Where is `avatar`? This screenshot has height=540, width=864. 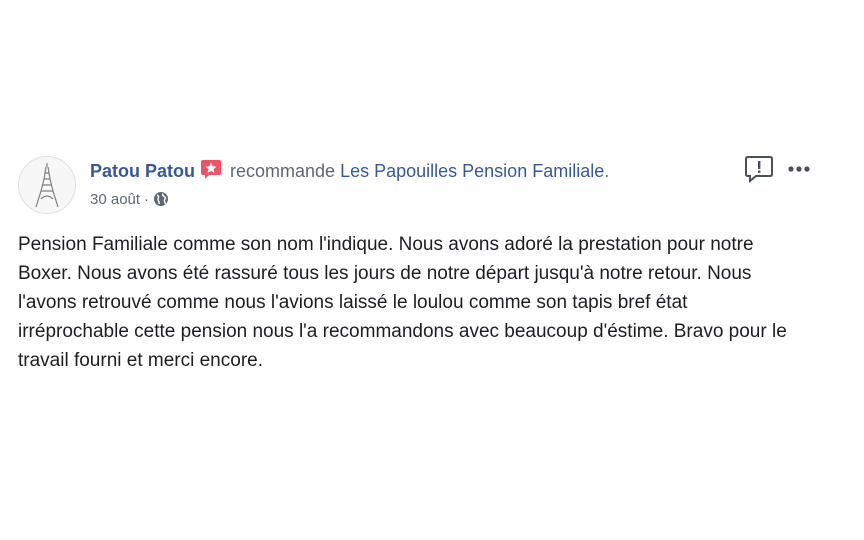 avatar is located at coordinates (47, 185).